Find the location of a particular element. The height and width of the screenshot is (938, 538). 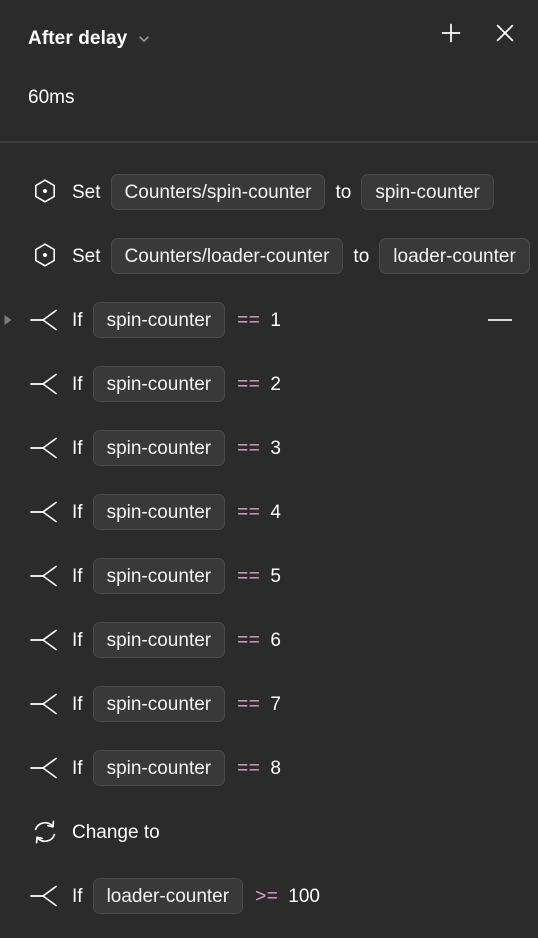

action-row: If loader-counter >= 100 is located at coordinates (269, 896).